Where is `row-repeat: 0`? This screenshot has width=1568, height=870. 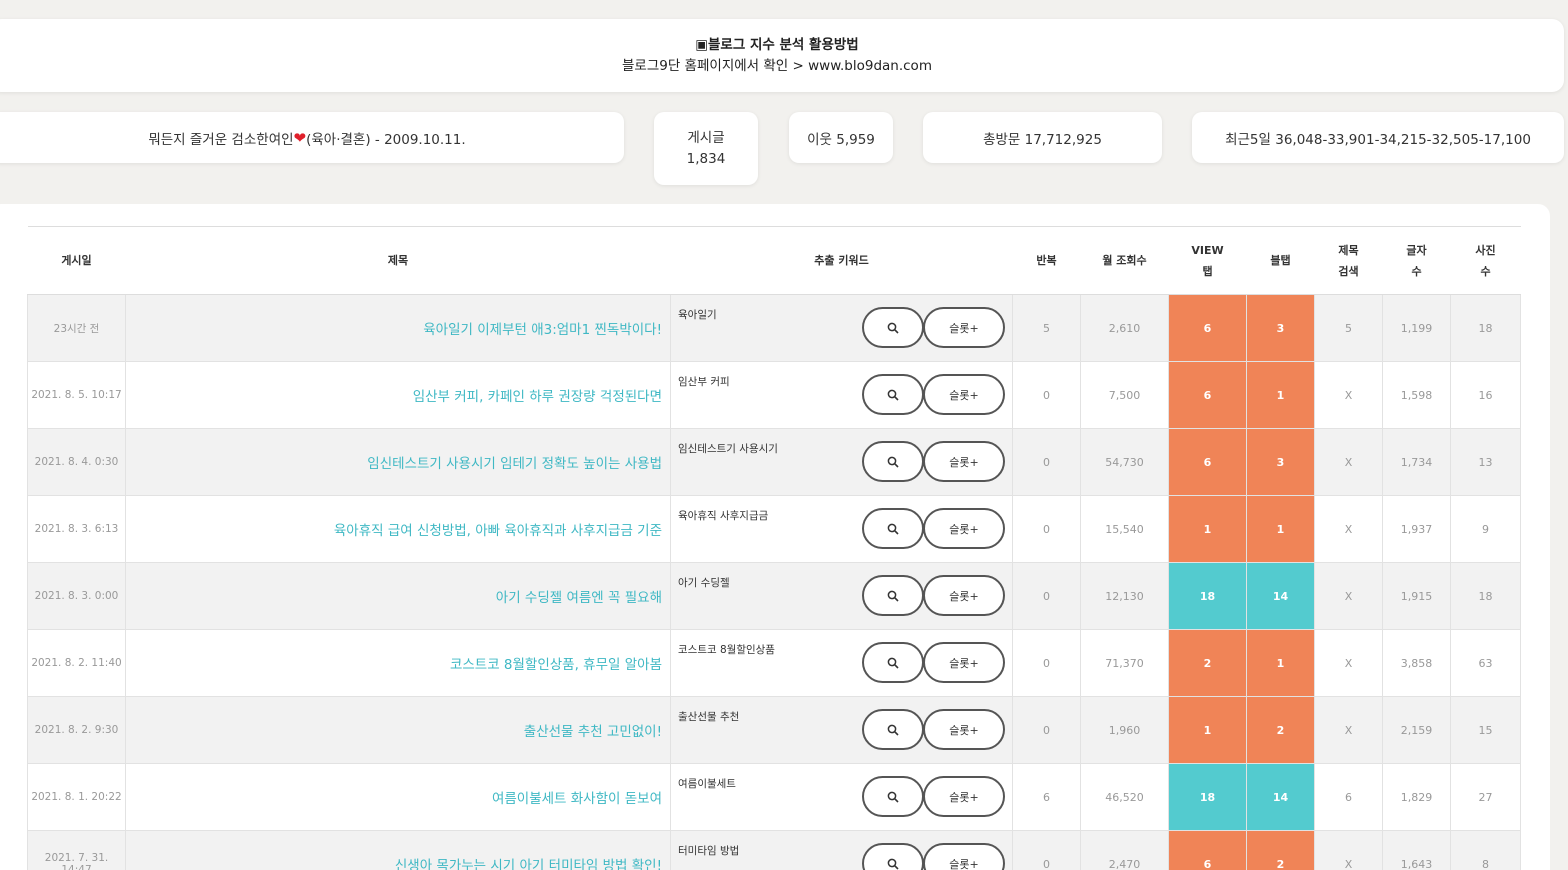
row-repeat: 0 is located at coordinates (1046, 395).